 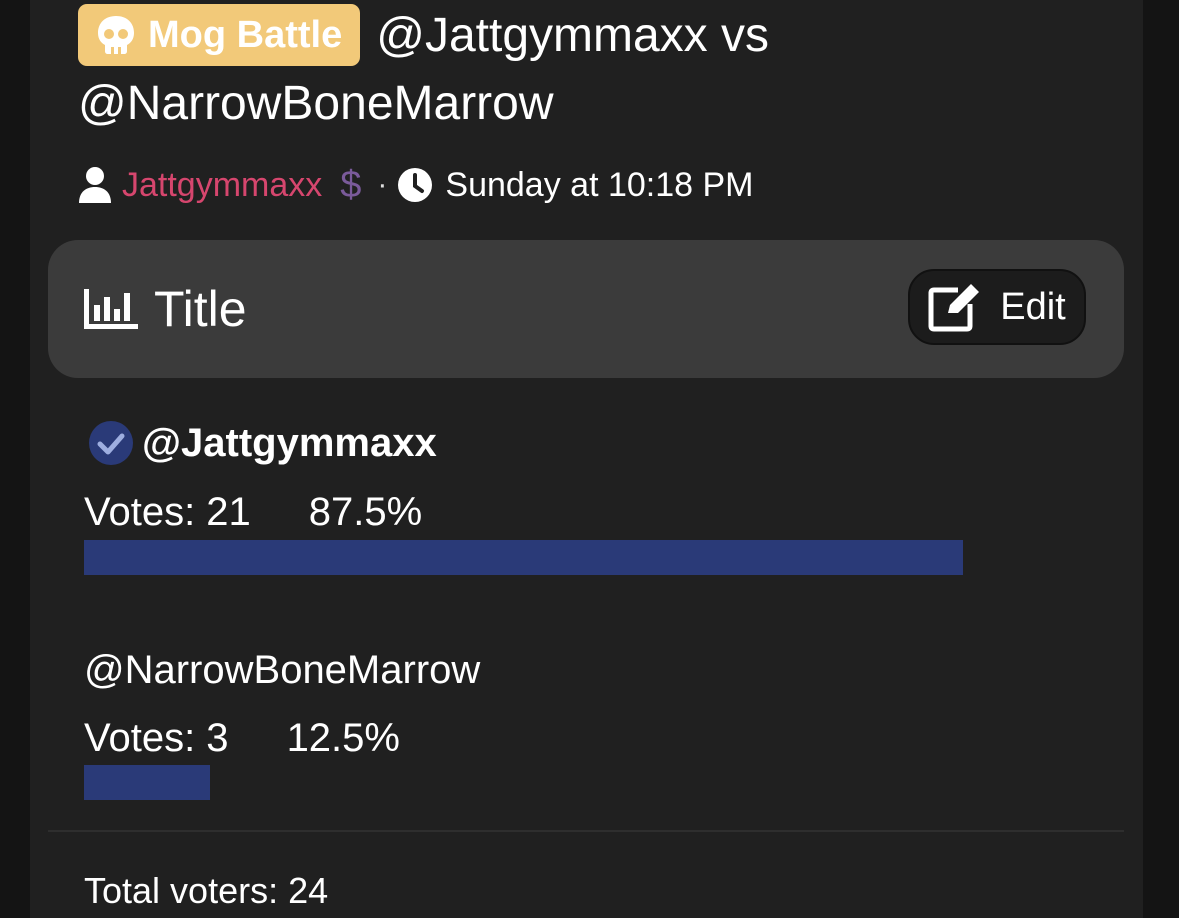 I want to click on poll-option-name: @NarrowBoneMarrow, so click(x=282, y=670).